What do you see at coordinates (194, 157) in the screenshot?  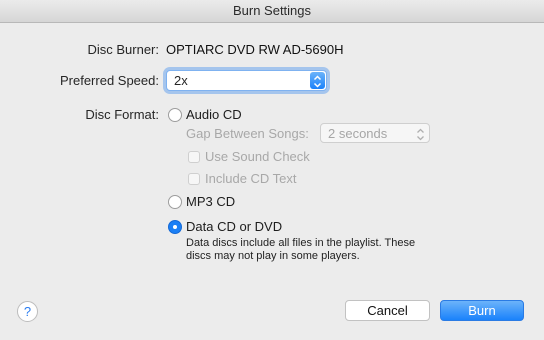 I see `use-sound-check-checkbox` at bounding box center [194, 157].